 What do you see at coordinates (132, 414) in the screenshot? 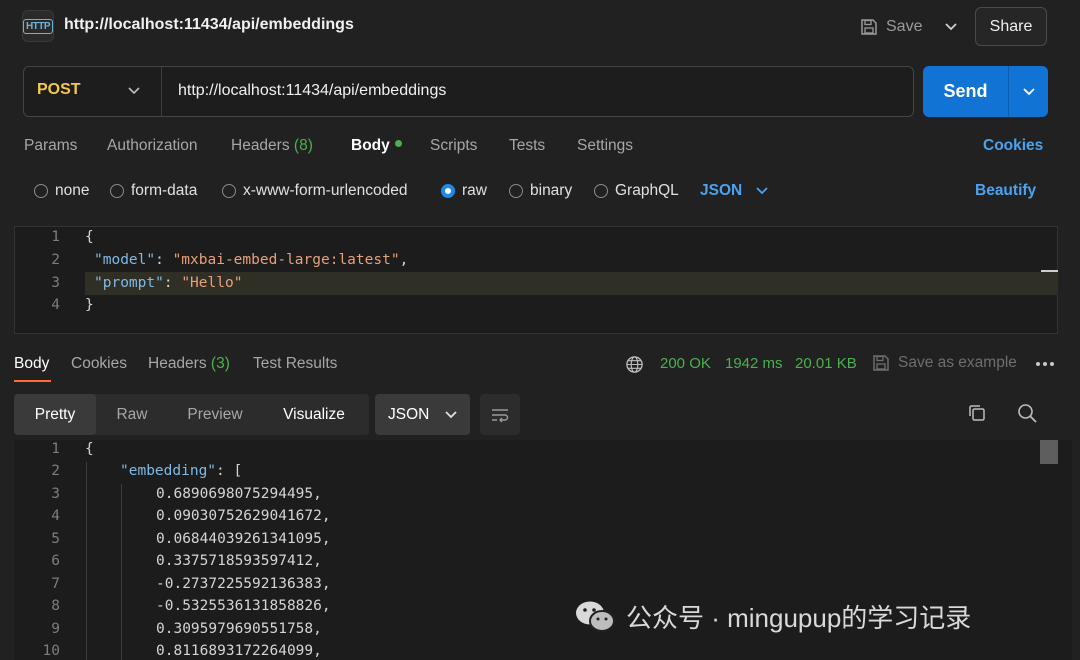
I see `view-raw: Raw` at bounding box center [132, 414].